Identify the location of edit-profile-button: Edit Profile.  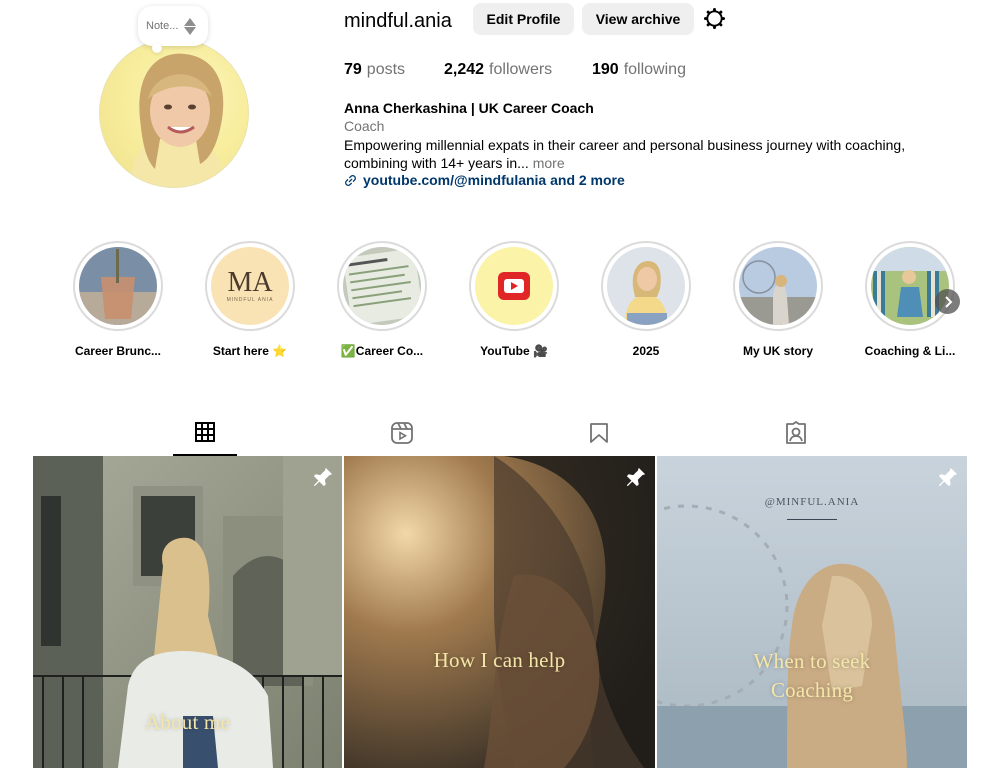
(523, 19).